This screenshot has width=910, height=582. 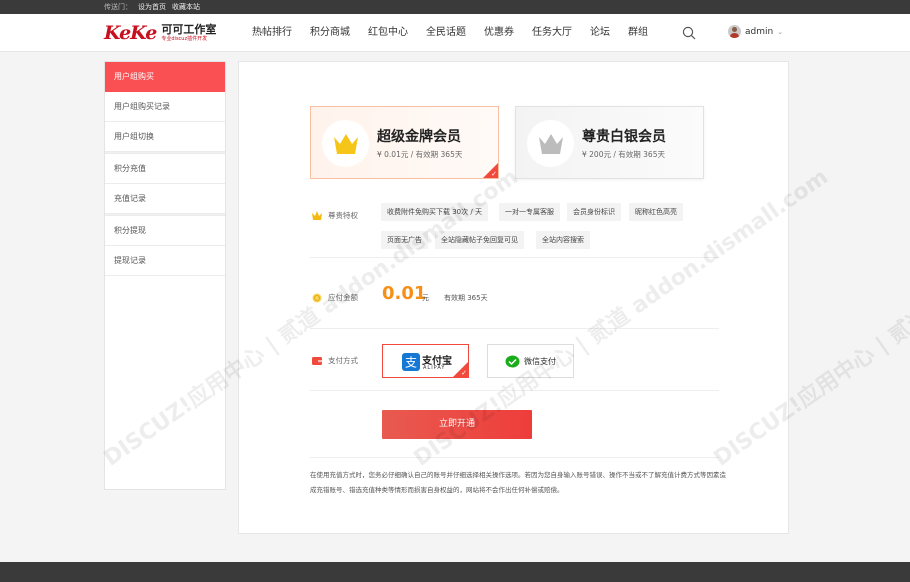 I want to click on sidebar-item-withdraw: 积分提现, so click(x=165, y=231).